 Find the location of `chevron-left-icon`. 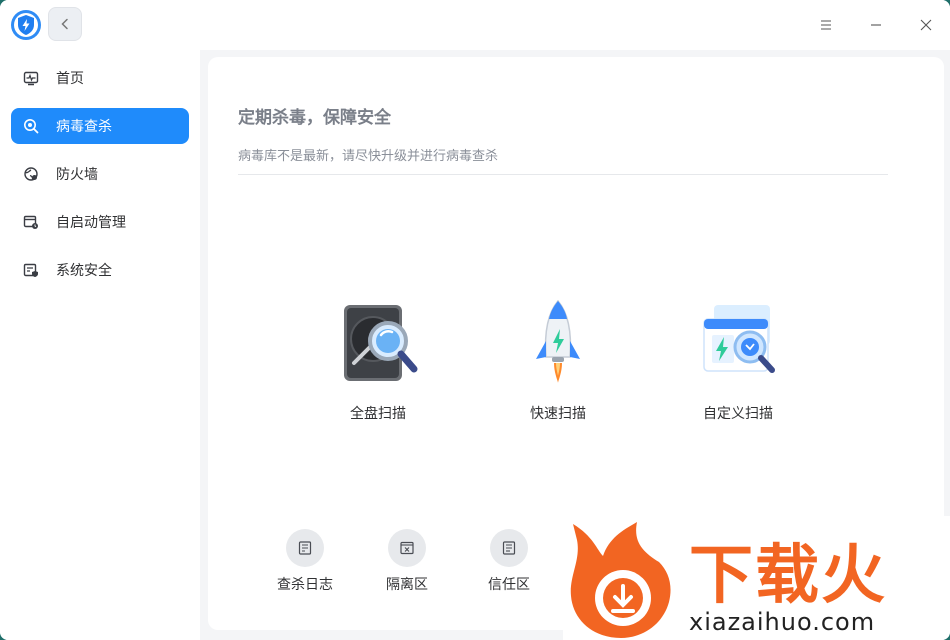

chevron-left-icon is located at coordinates (64, 24).